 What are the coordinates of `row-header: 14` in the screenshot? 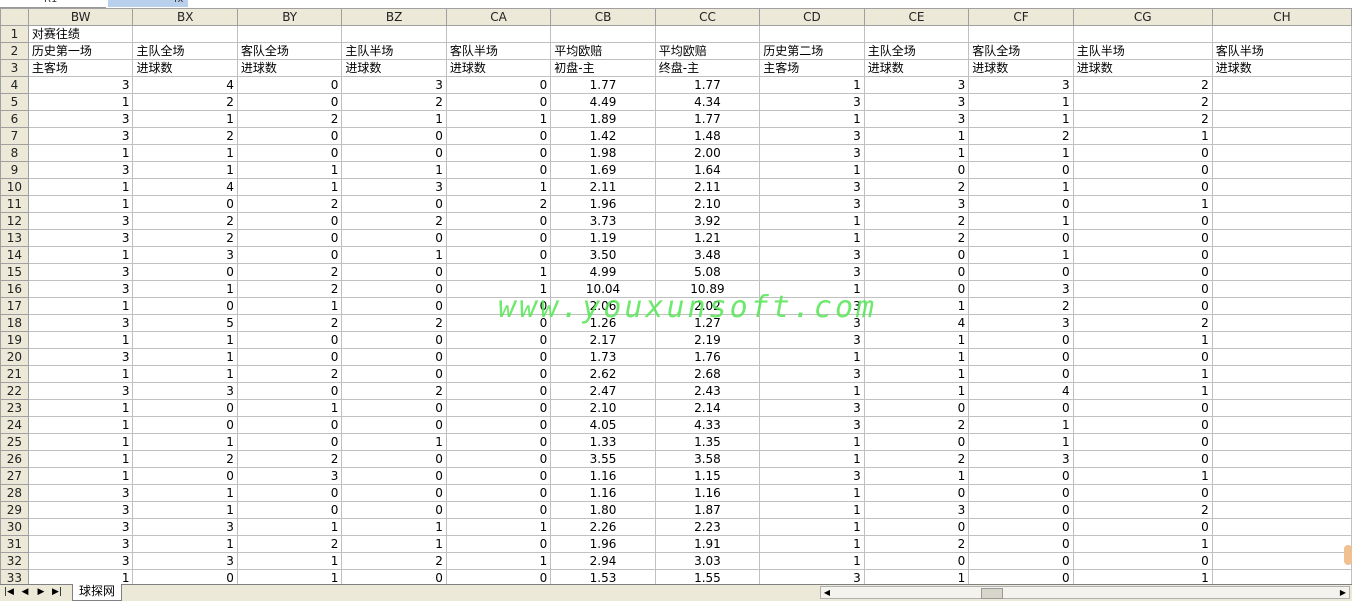 It's located at (14, 255).